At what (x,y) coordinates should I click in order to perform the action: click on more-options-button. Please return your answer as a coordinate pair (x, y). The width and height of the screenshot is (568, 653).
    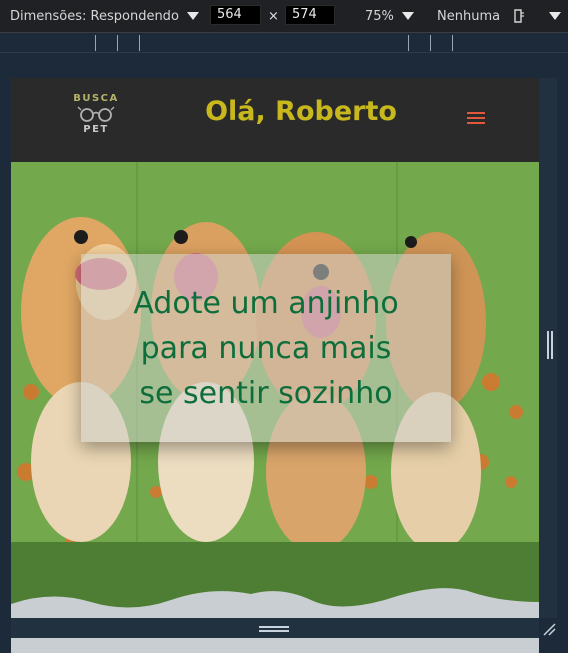
    Looking at the image, I should click on (555, 16).